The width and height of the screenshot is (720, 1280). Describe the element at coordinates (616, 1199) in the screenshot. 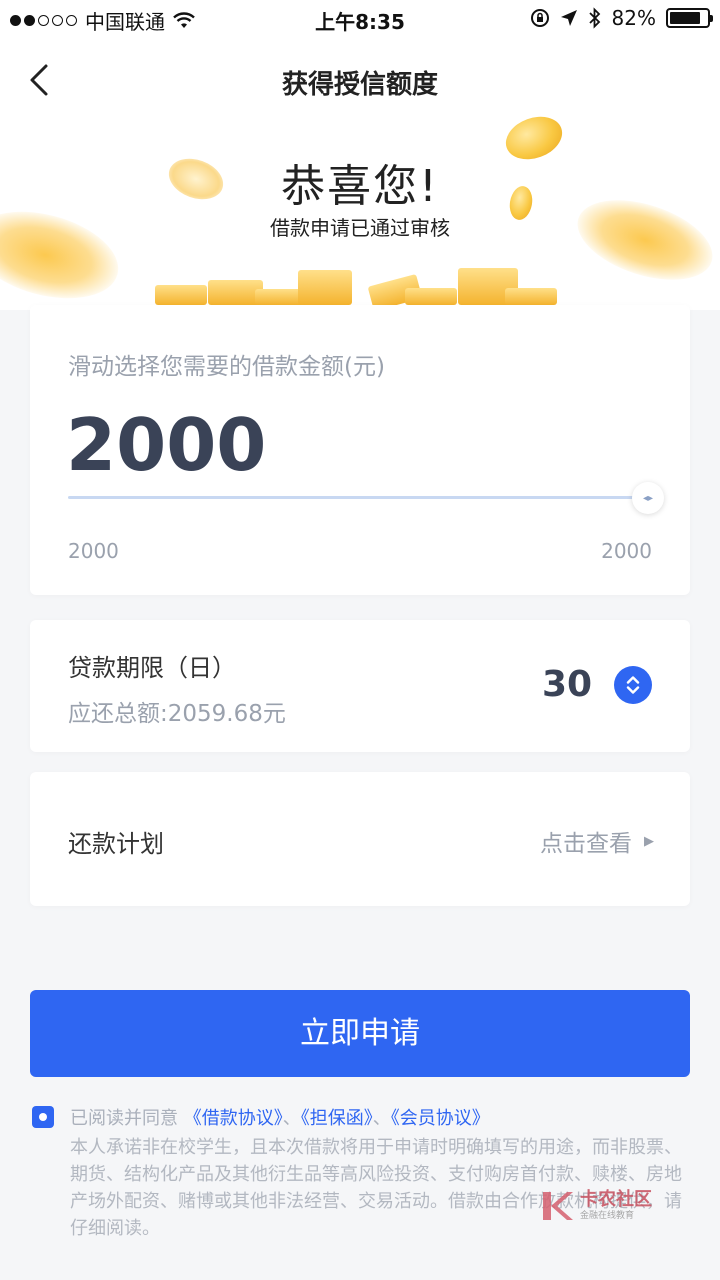

I see `watermark-title: 卡农社区` at that location.